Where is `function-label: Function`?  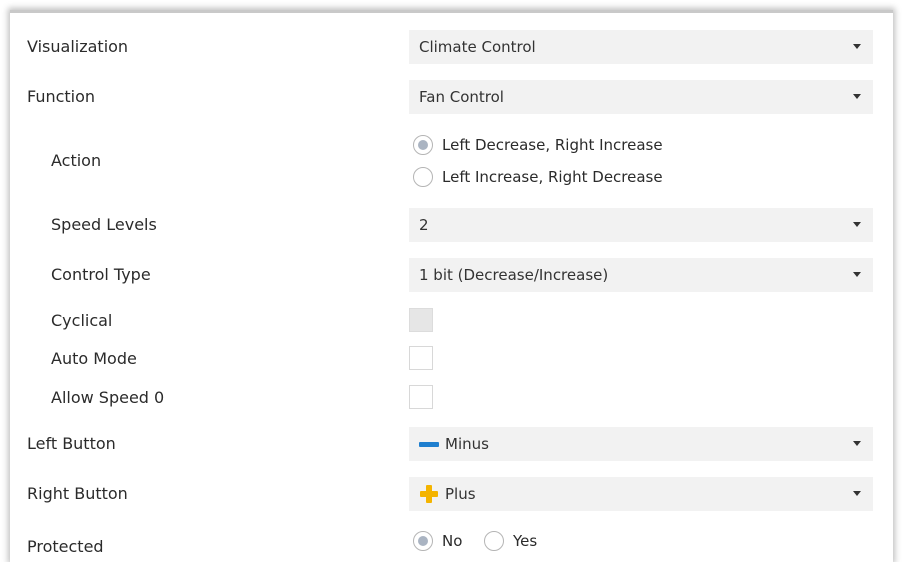
function-label: Function is located at coordinates (61, 96).